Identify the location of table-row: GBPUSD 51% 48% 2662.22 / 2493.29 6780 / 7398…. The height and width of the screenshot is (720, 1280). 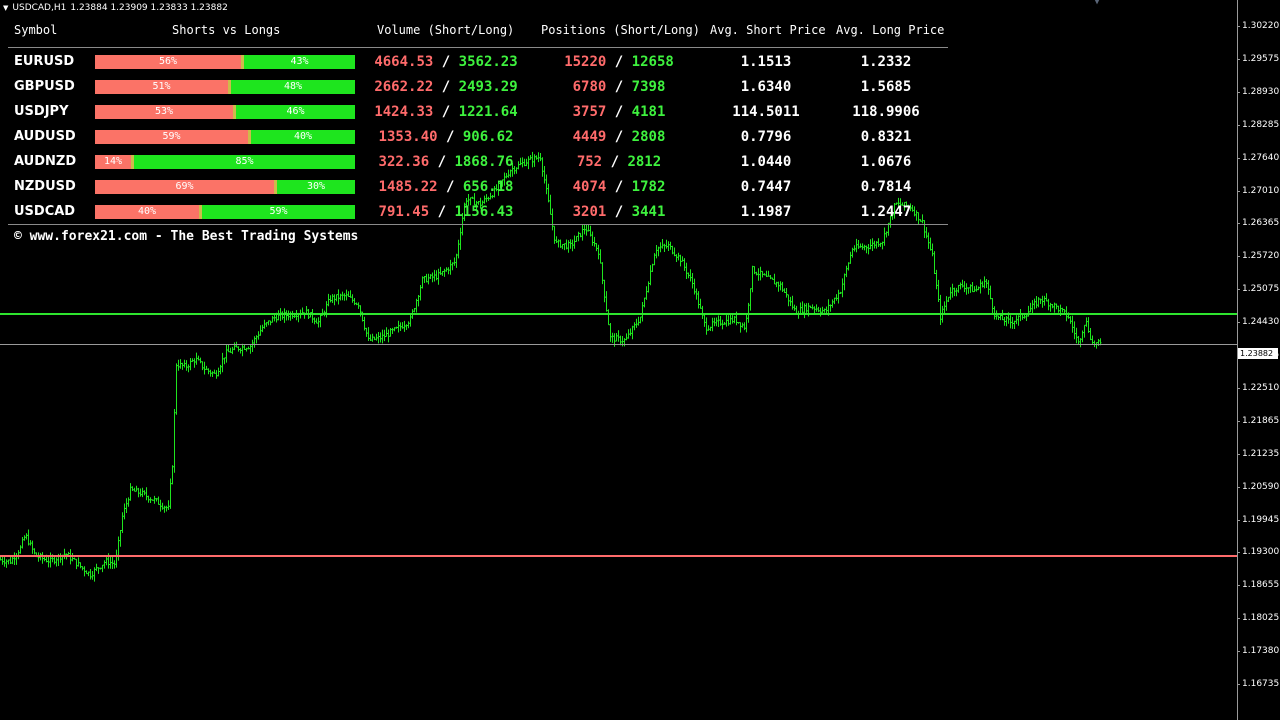
(474, 87).